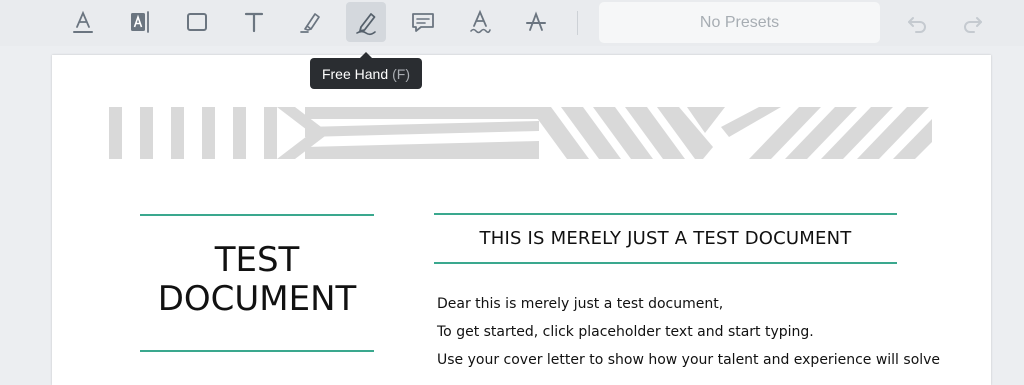 The height and width of the screenshot is (385, 1024). I want to click on highlight-text-icon, so click(140, 22).